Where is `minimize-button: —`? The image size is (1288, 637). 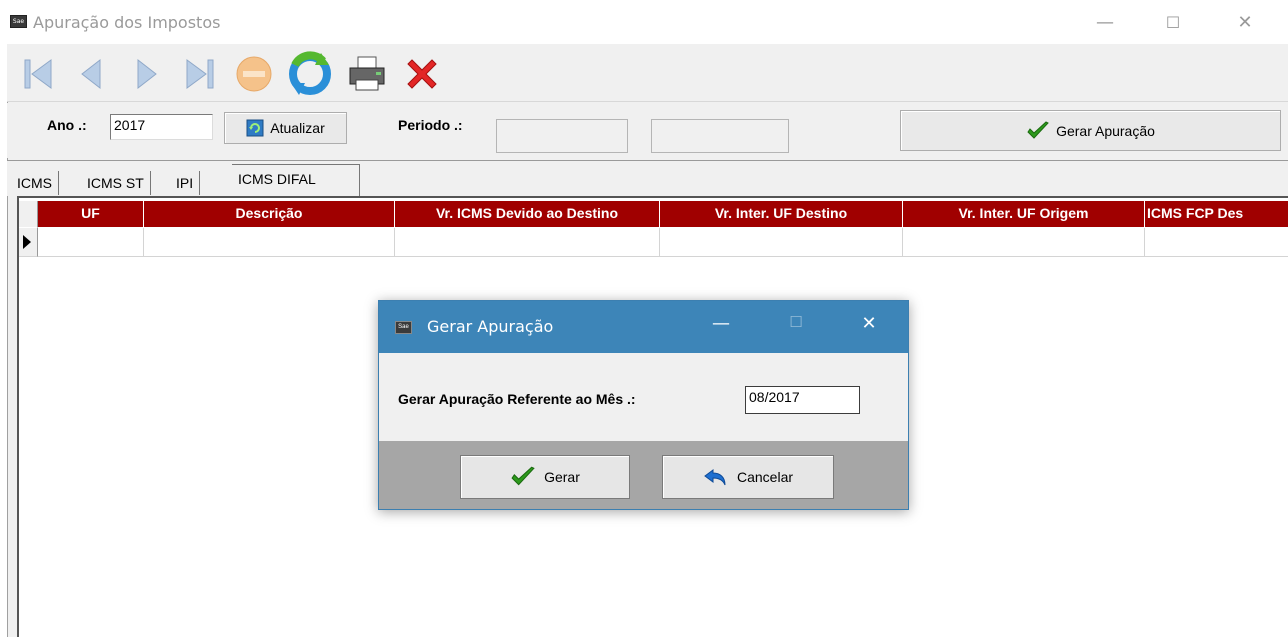 minimize-button: — is located at coordinates (1105, 23).